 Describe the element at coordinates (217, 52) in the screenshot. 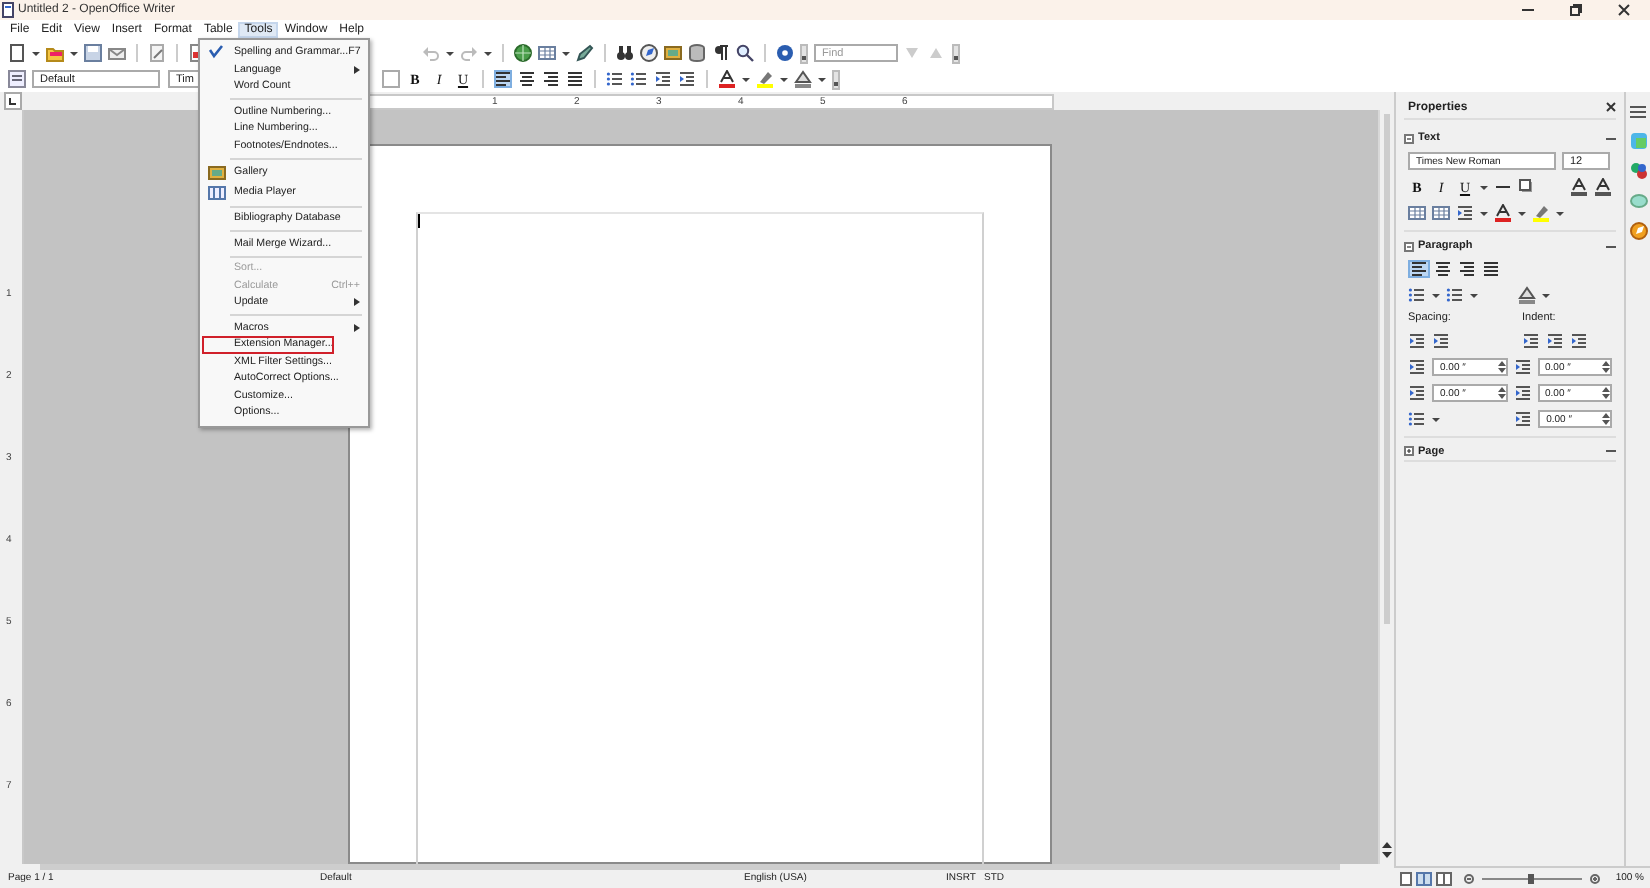

I see `spellcheck-icon` at that location.